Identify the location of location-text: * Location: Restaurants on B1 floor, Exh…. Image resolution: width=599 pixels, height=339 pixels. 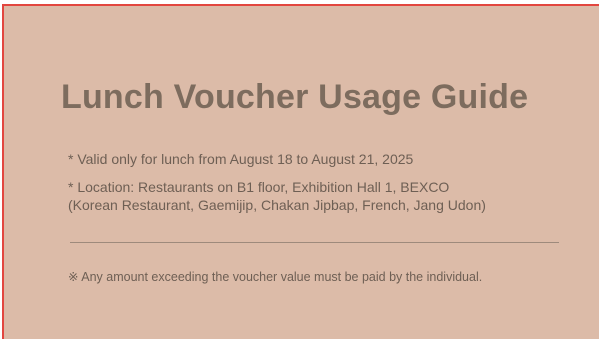
(259, 187).